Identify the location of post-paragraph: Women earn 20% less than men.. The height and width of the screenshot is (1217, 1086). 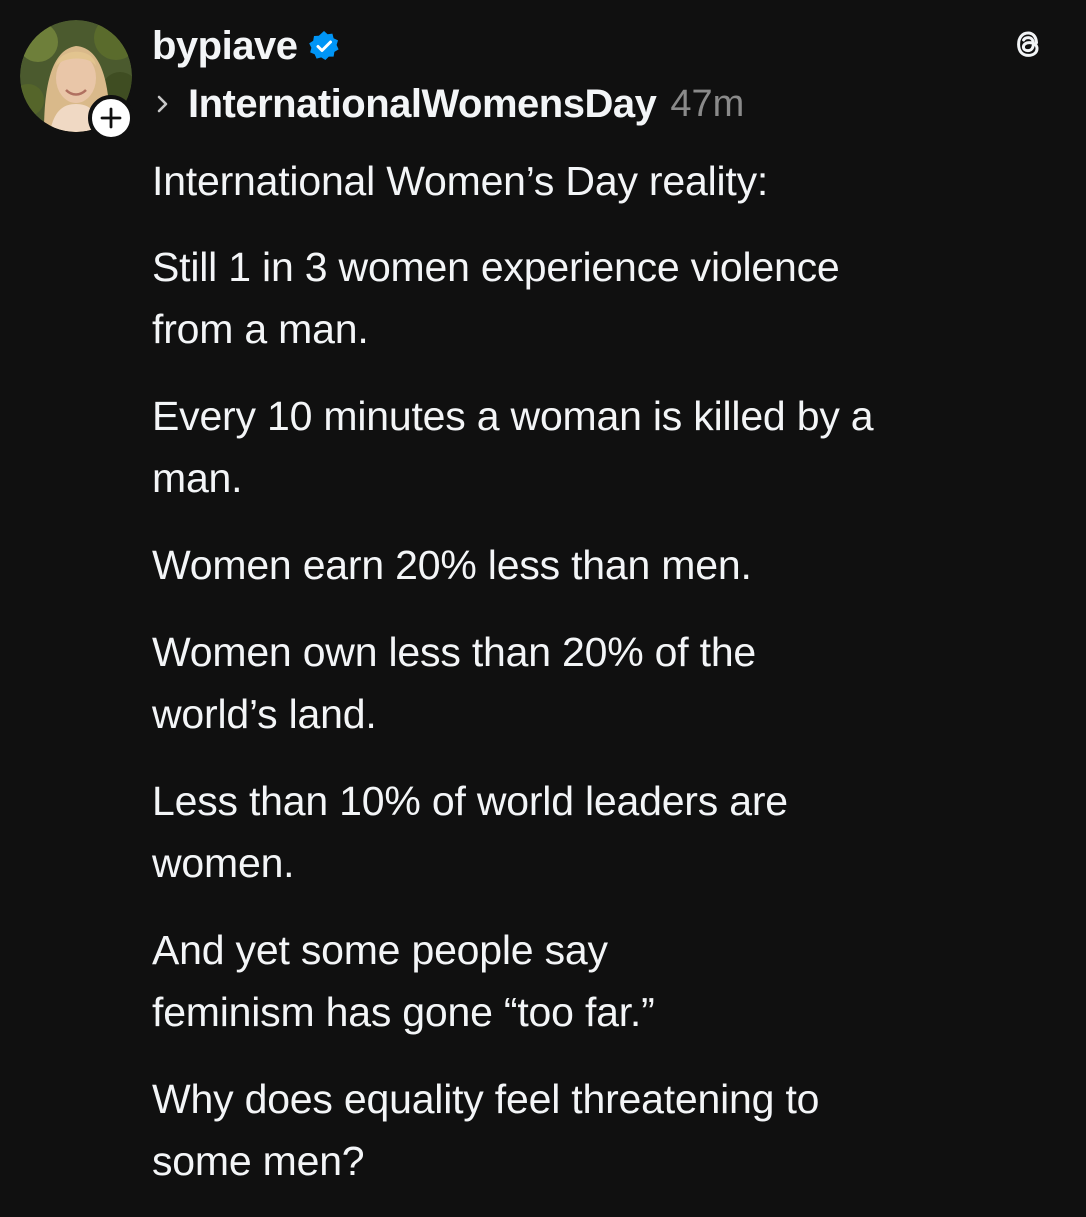
(602, 565).